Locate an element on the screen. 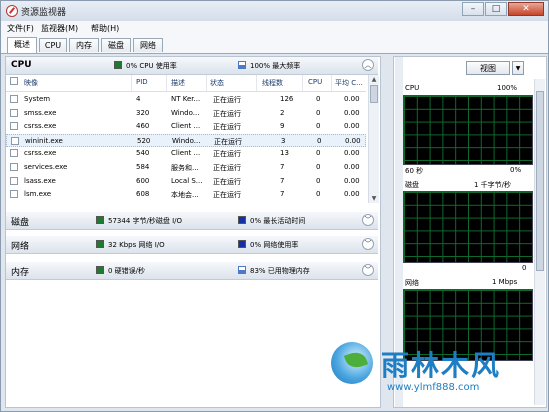  disk-io-stat: 57344 字节/秒磁盘 I/O is located at coordinates (145, 221).